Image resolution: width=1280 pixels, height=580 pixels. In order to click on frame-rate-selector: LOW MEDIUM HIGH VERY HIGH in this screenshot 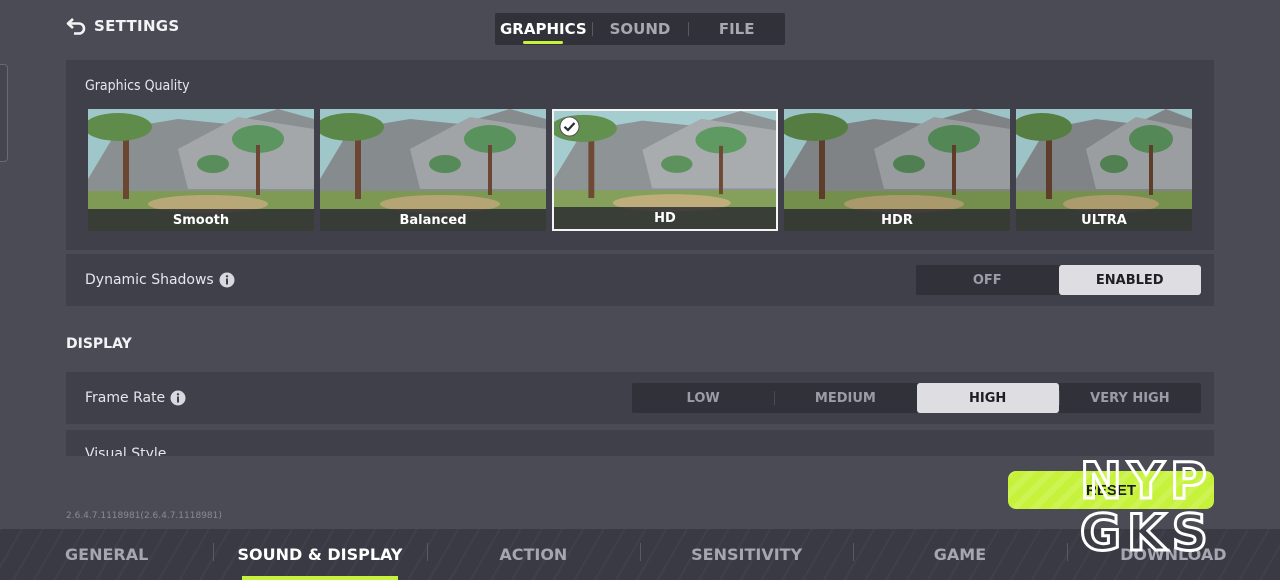, I will do `click(916, 398)`.